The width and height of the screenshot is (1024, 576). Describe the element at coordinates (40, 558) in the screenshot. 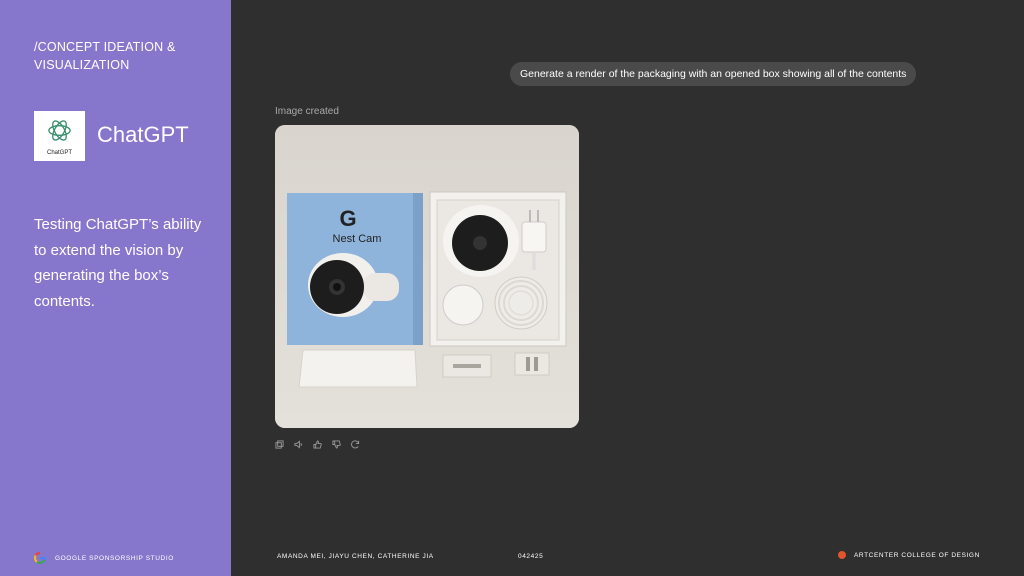

I see `google-icon` at that location.